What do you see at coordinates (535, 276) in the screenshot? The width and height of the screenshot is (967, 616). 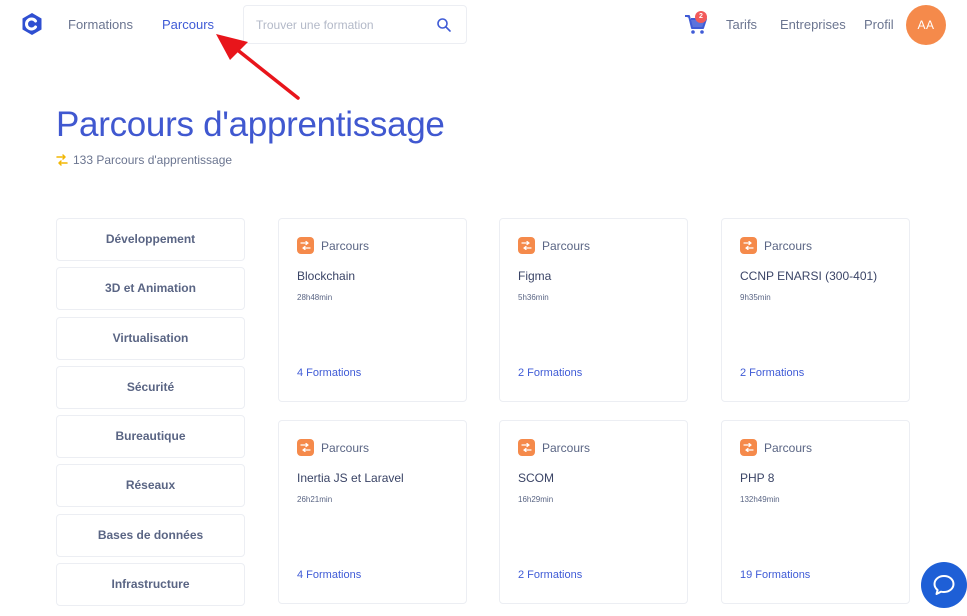 I see `card-title: Figma` at bounding box center [535, 276].